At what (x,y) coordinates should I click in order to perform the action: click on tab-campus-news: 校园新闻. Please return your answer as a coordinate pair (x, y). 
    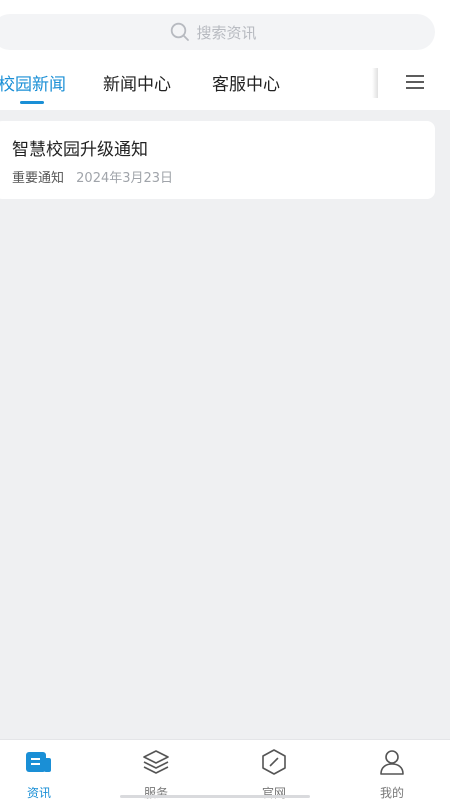
    Looking at the image, I should click on (33, 82).